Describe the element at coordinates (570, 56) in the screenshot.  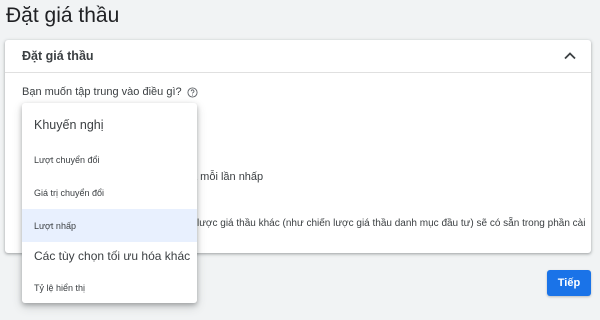
I see `chevron-up-icon` at that location.